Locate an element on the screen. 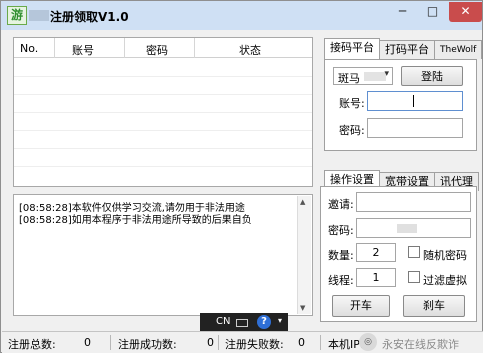 The image size is (483, 353). minimize-icon: ─ is located at coordinates (402, 12).